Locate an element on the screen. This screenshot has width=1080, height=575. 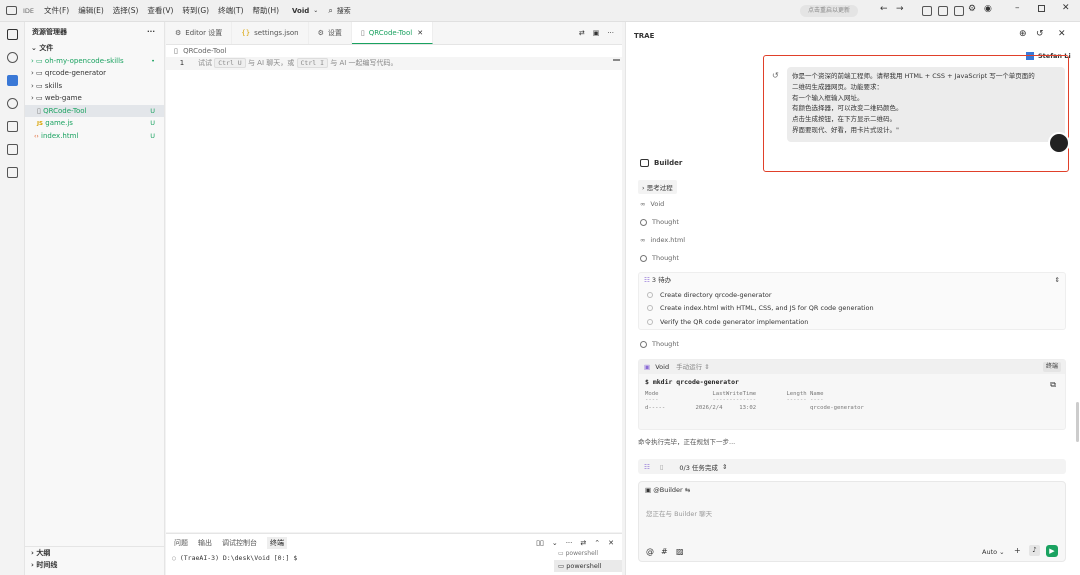
app-badge: IDE is located at coordinates (28, 11).